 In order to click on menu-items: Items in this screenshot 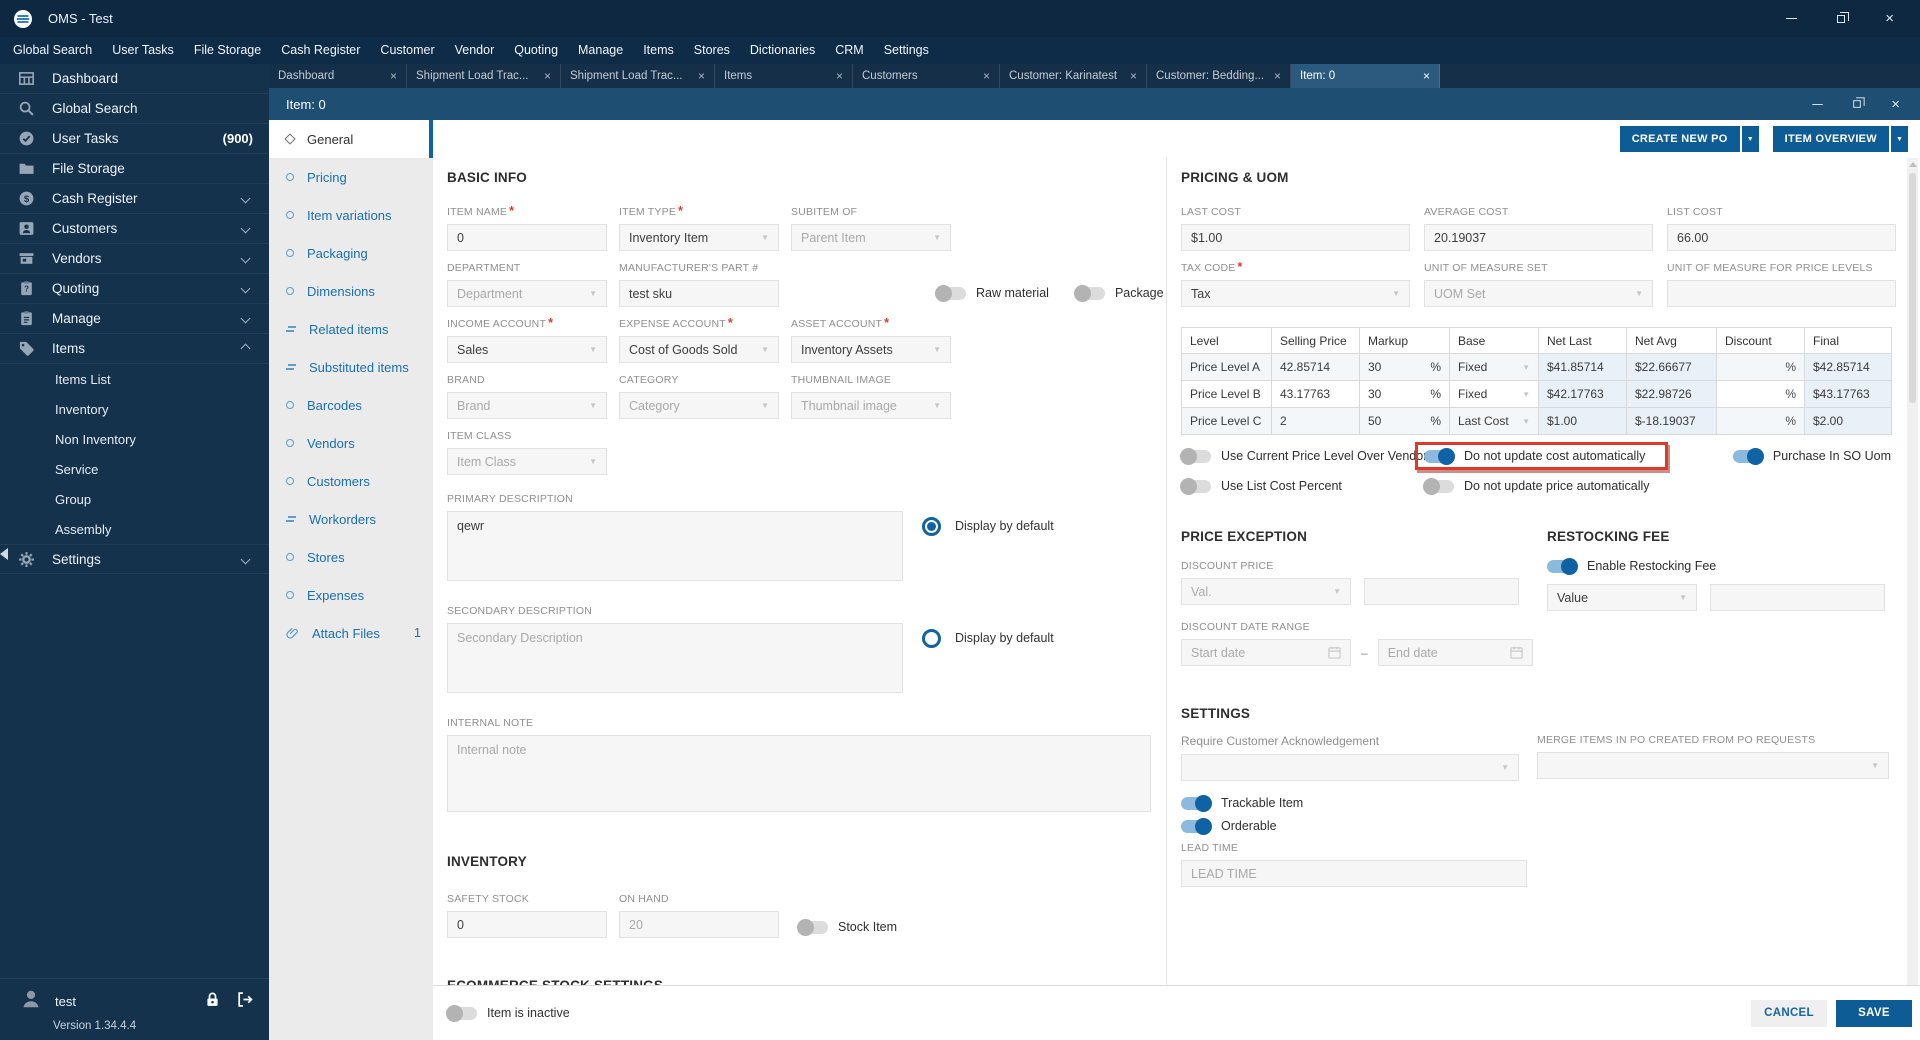, I will do `click(658, 50)`.